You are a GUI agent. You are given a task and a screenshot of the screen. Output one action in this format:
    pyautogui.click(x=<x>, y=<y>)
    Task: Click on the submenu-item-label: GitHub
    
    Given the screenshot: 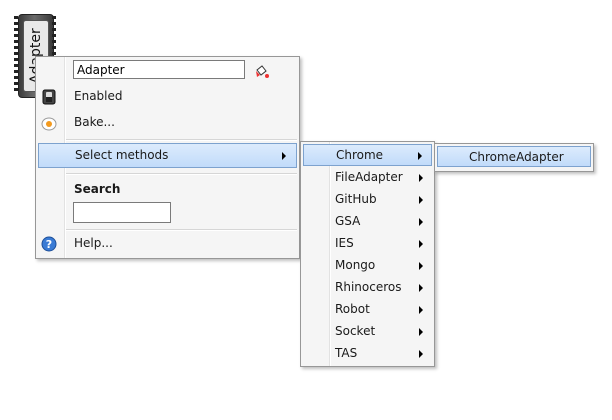 What is the action you would take?
    pyautogui.click(x=356, y=199)
    